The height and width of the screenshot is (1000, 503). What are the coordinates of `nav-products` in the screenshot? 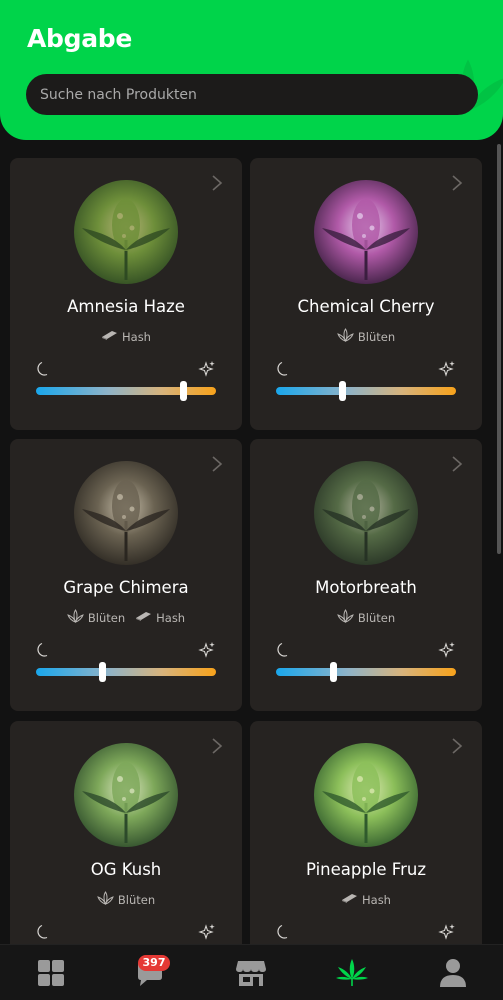 It's located at (352, 972).